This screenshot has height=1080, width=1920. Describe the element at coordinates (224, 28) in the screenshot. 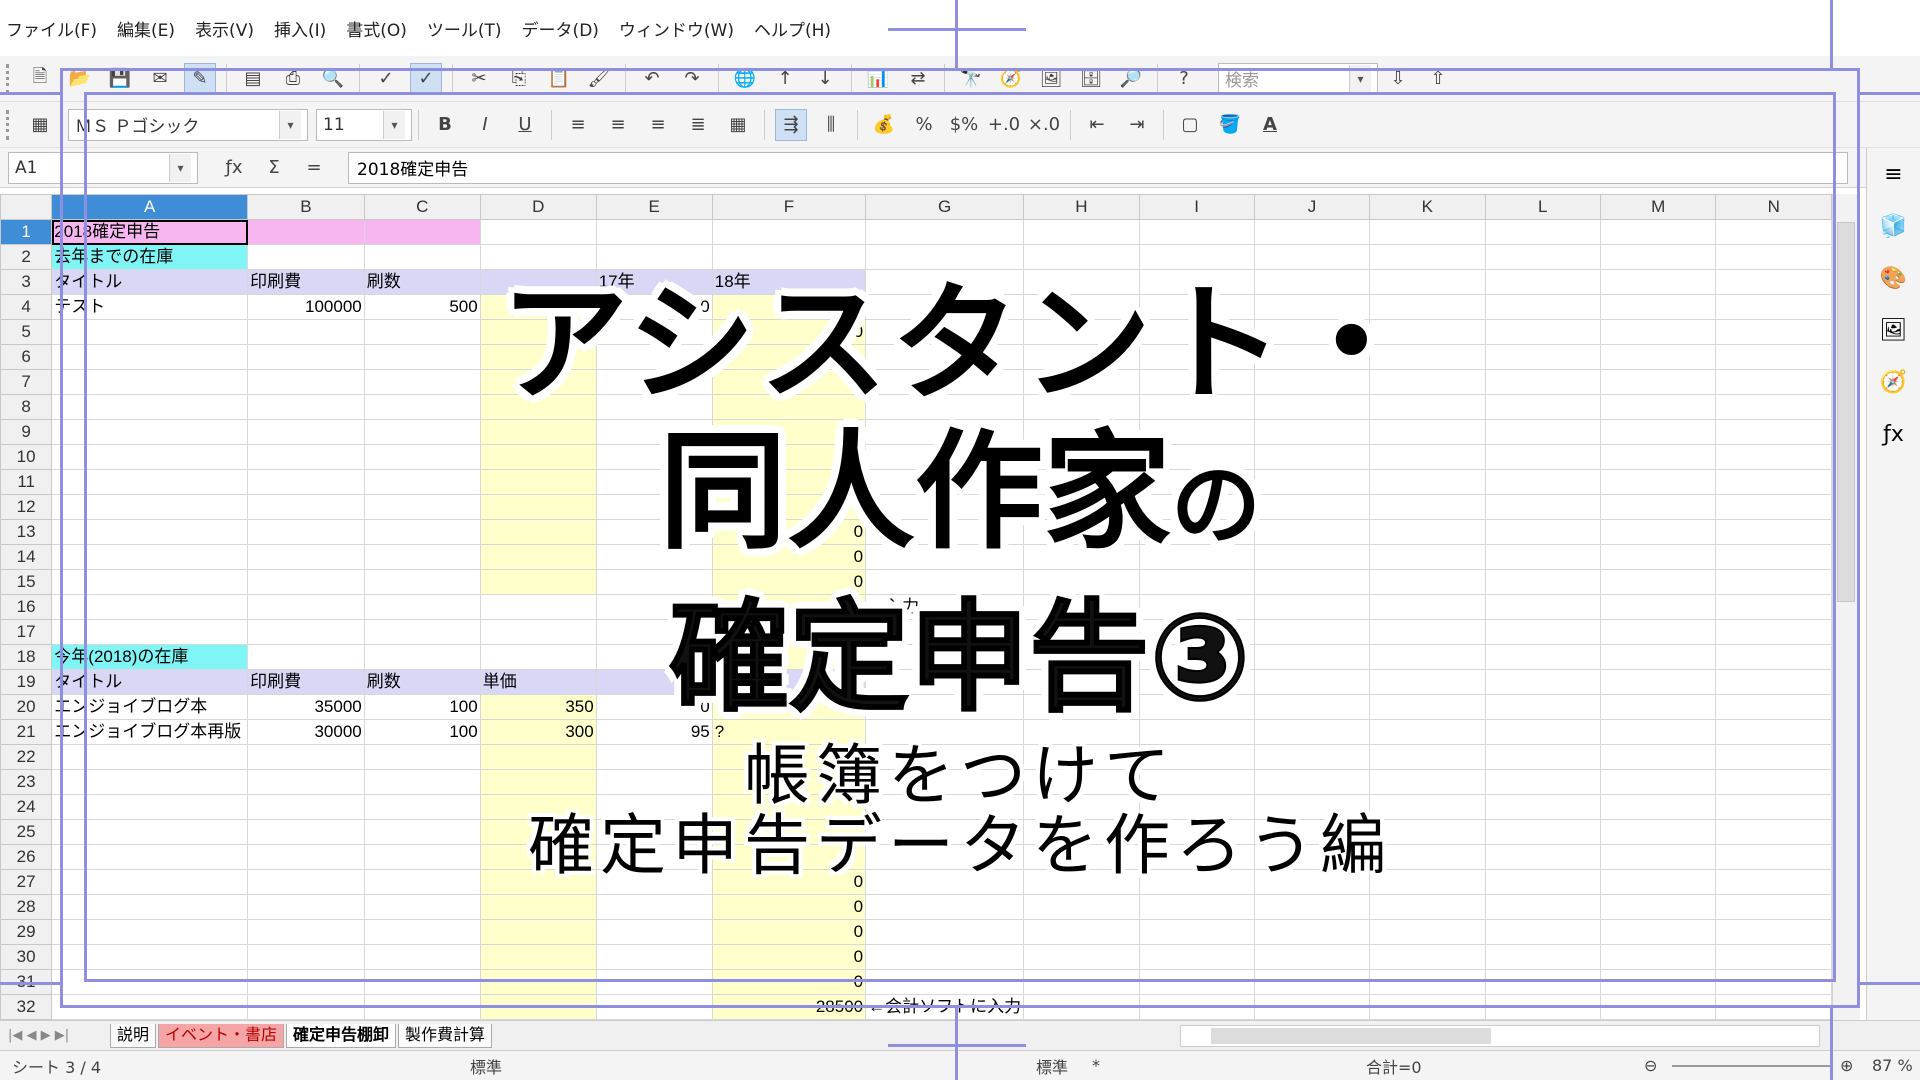

I see `menu-view: 表示(V)` at that location.